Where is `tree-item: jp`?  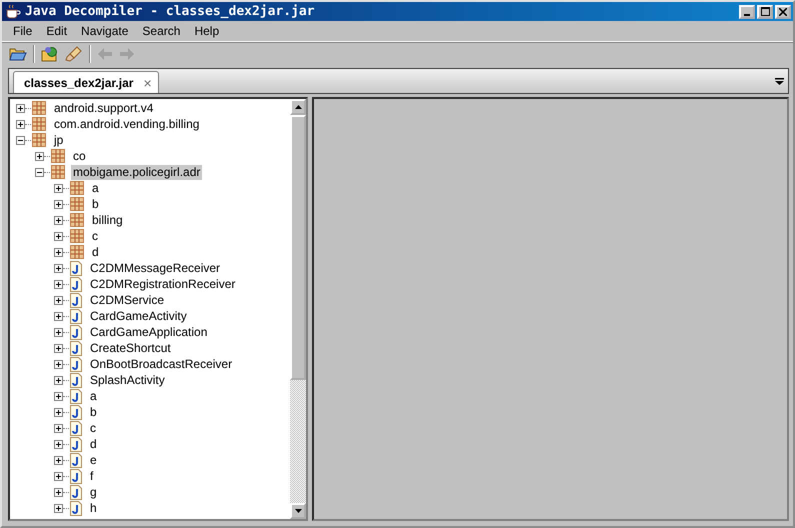
tree-item: jp is located at coordinates (59, 140).